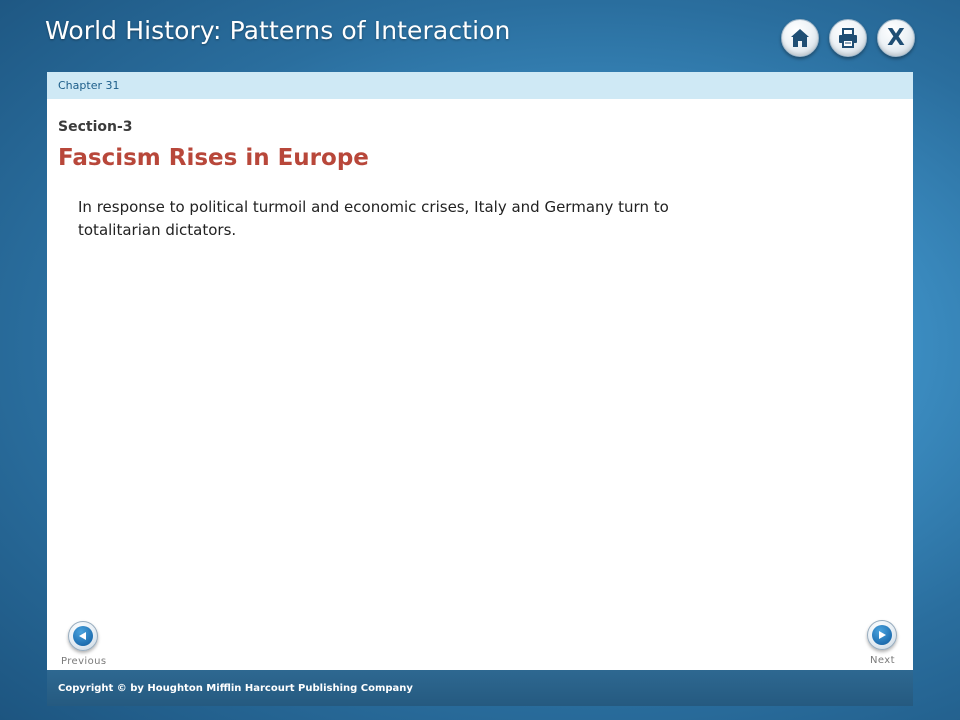  I want to click on triangle-left-icon, so click(82, 636).